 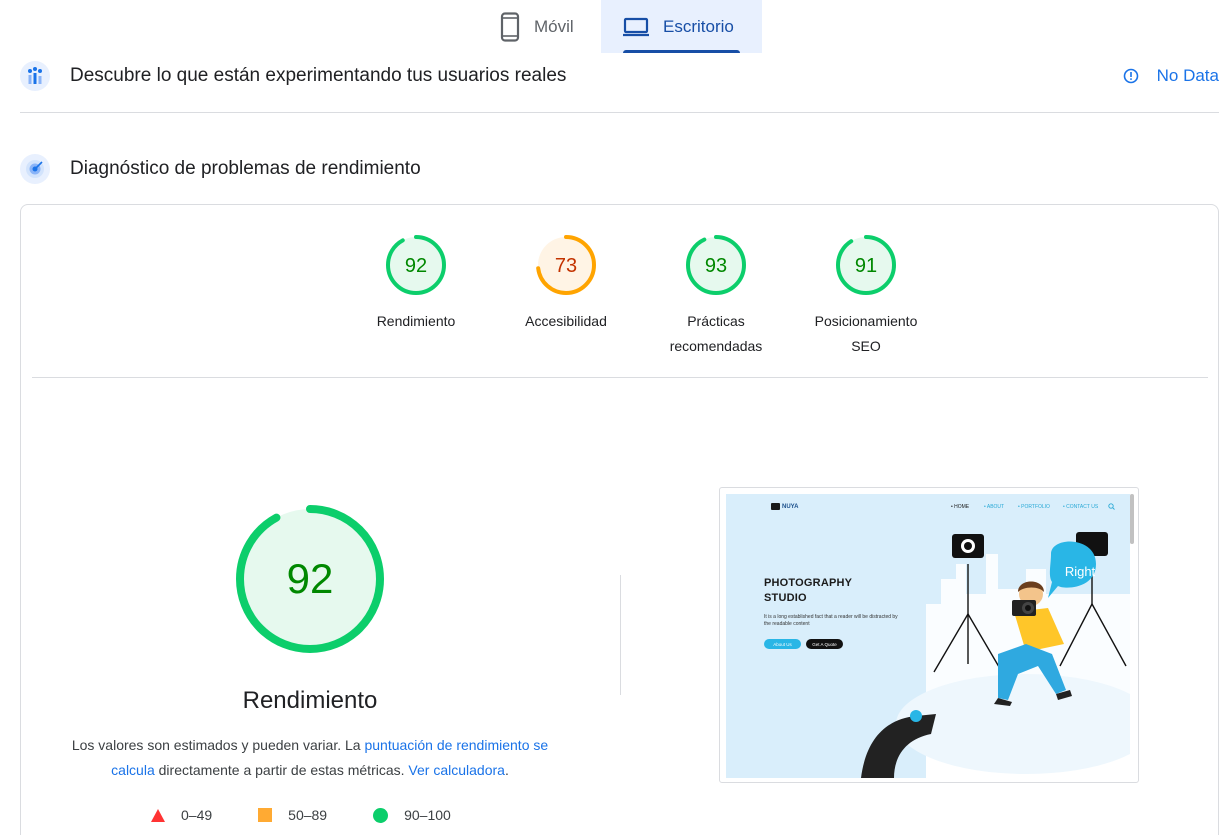 I want to click on gauge-label-line: Accesibilidad, so click(x=566, y=321).